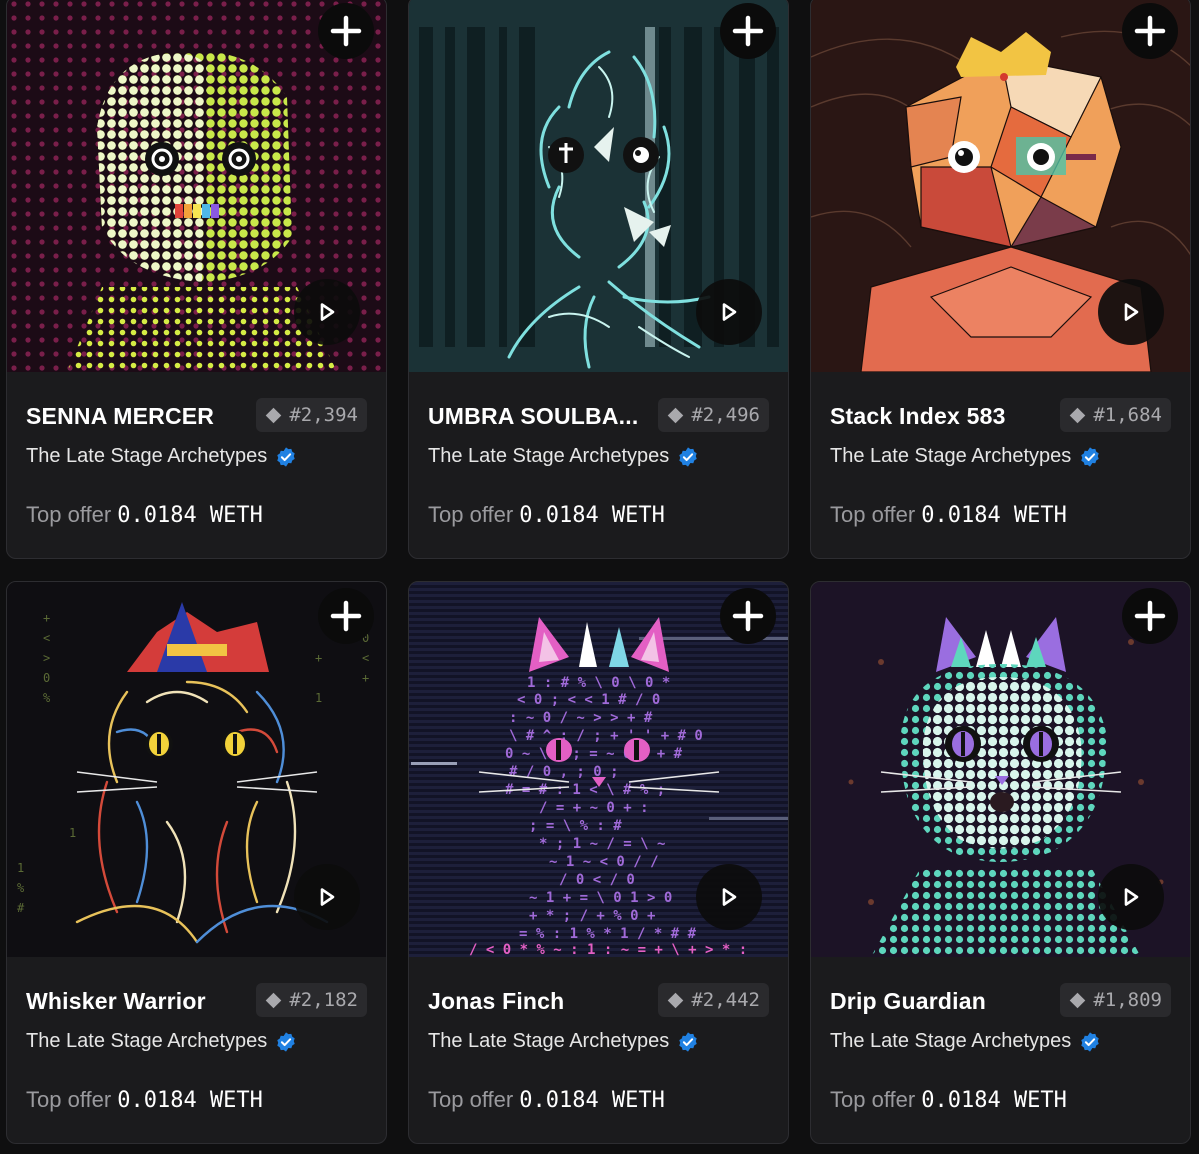  Describe the element at coordinates (608, 934) in the screenshot. I see `svg-text: = % : 1 % * 1 / * # #` at that location.